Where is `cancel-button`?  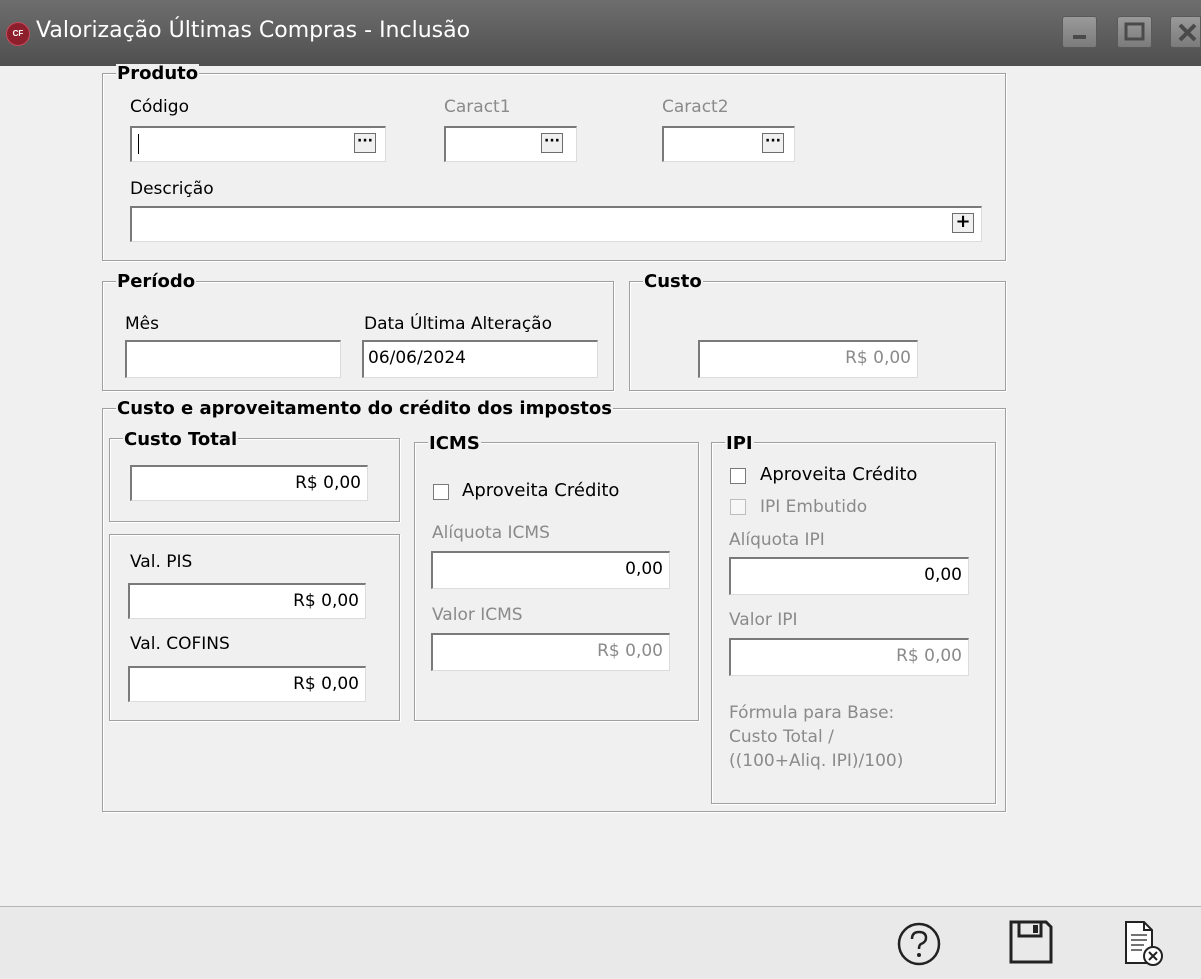 cancel-button is located at coordinates (1143, 944).